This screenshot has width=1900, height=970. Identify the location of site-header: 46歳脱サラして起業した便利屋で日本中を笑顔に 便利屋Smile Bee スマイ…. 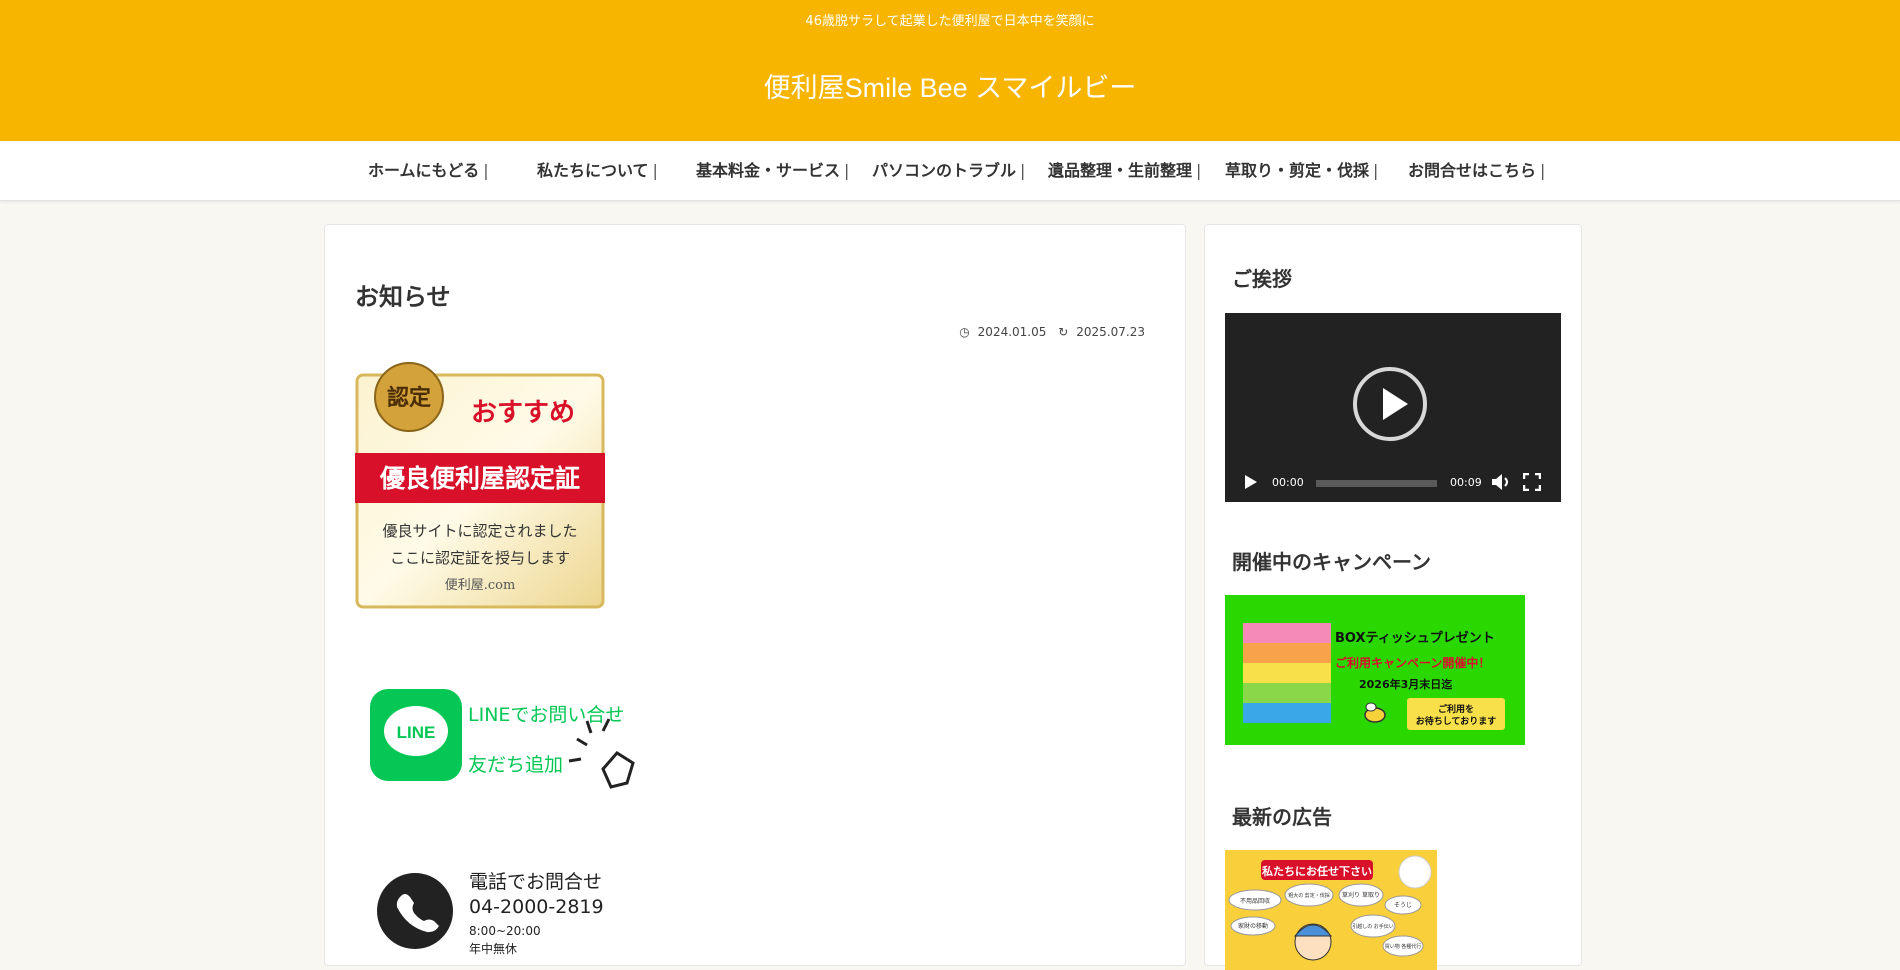
(950, 70).